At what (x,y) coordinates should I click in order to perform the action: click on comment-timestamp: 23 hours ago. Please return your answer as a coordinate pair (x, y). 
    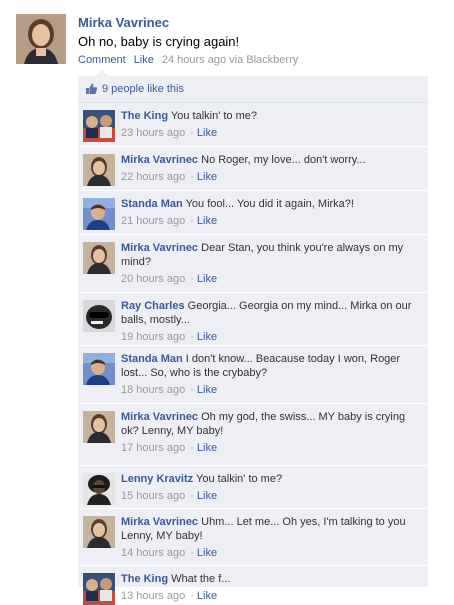
    Looking at the image, I should click on (153, 133).